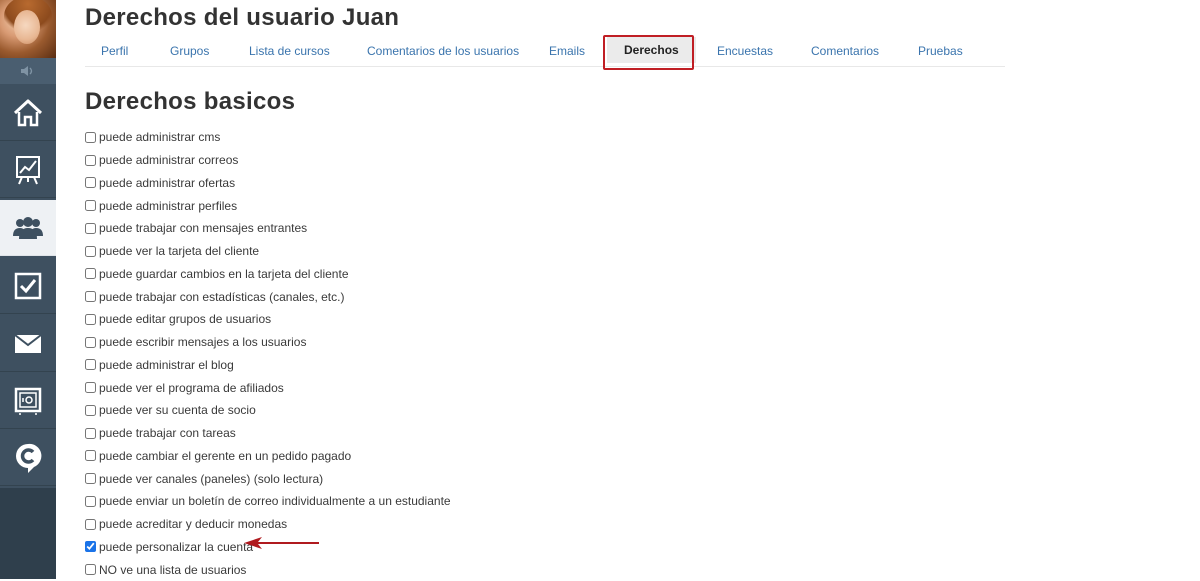  What do you see at coordinates (190, 101) in the screenshot?
I see `section-title: Derechos basicos` at bounding box center [190, 101].